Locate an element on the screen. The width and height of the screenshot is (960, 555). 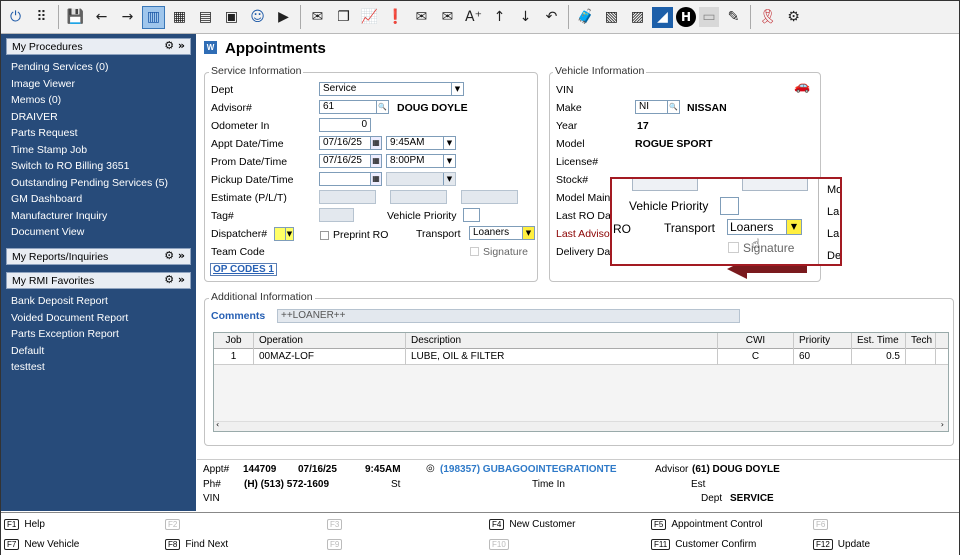
sidebar-item: Switch to RO Billing 3651 is located at coordinates (89, 166).